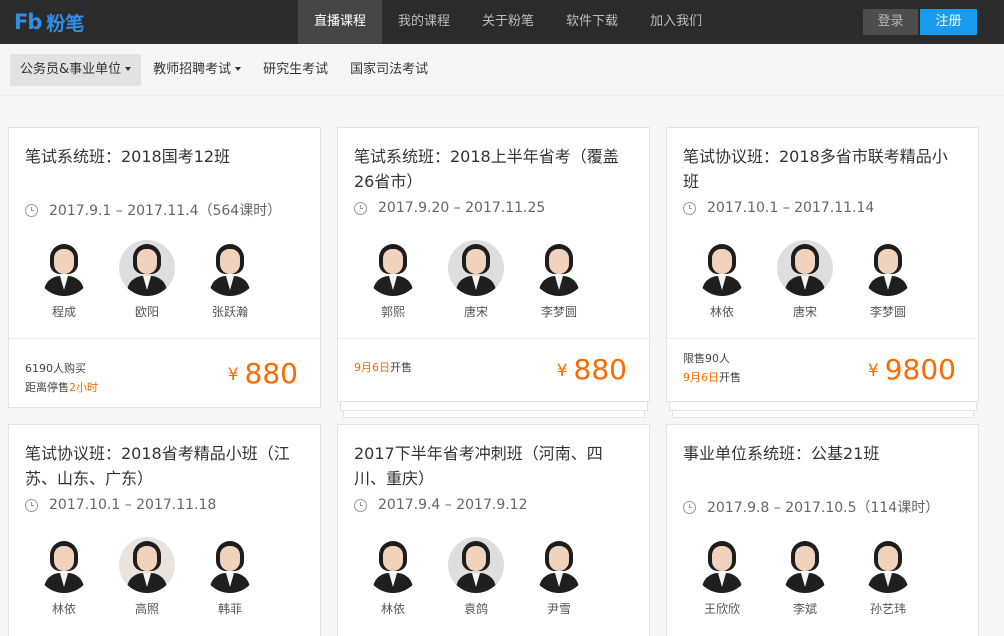 The width and height of the screenshot is (1004, 636). Describe the element at coordinates (887, 609) in the screenshot. I see `teacher-name: 孙艺玮` at that location.